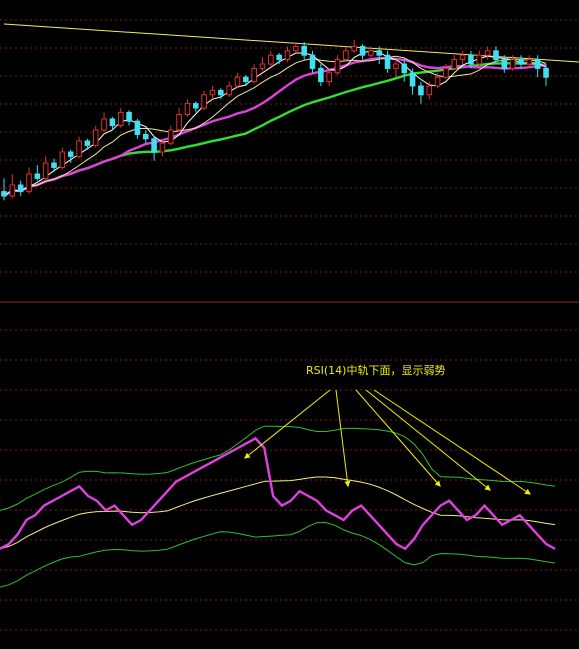 The width and height of the screenshot is (579, 649). I want to click on annotation-arrows, so click(387, 442).